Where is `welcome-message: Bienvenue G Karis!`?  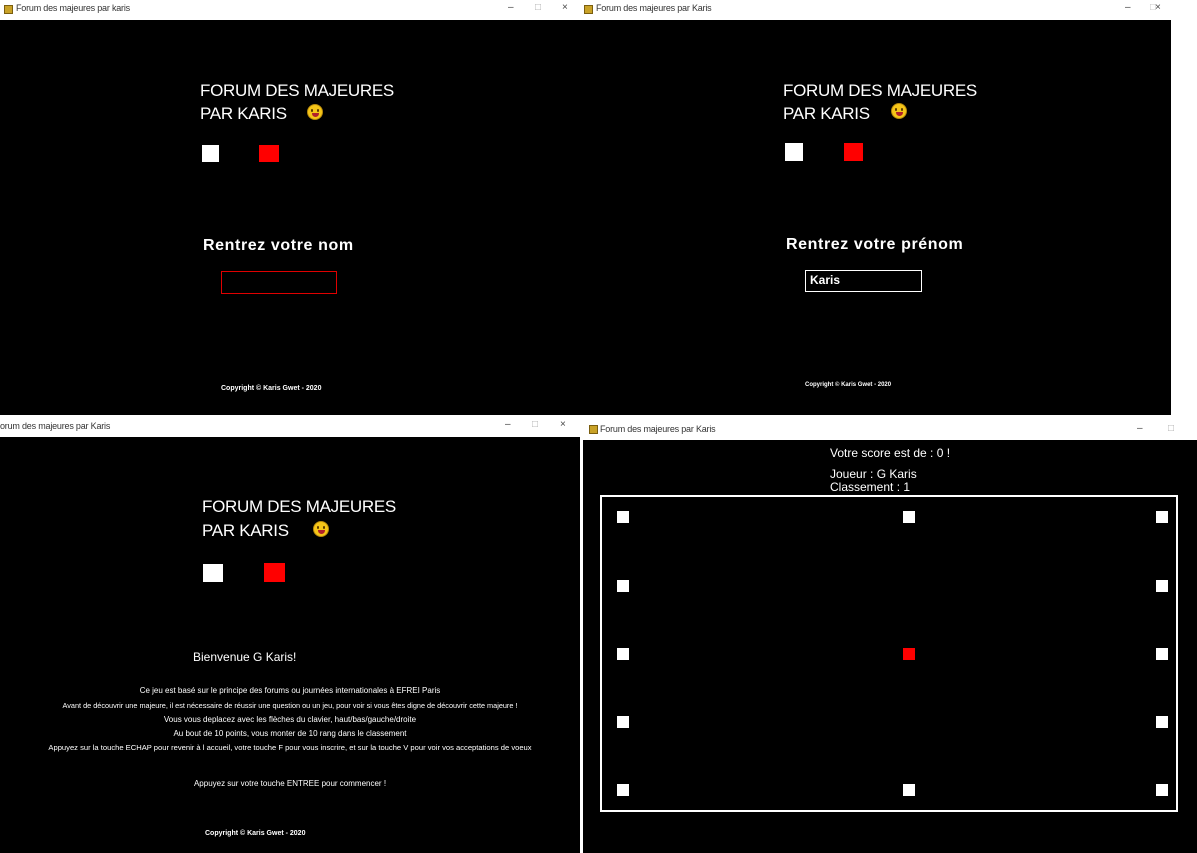
welcome-message: Bienvenue G Karis! is located at coordinates (245, 657).